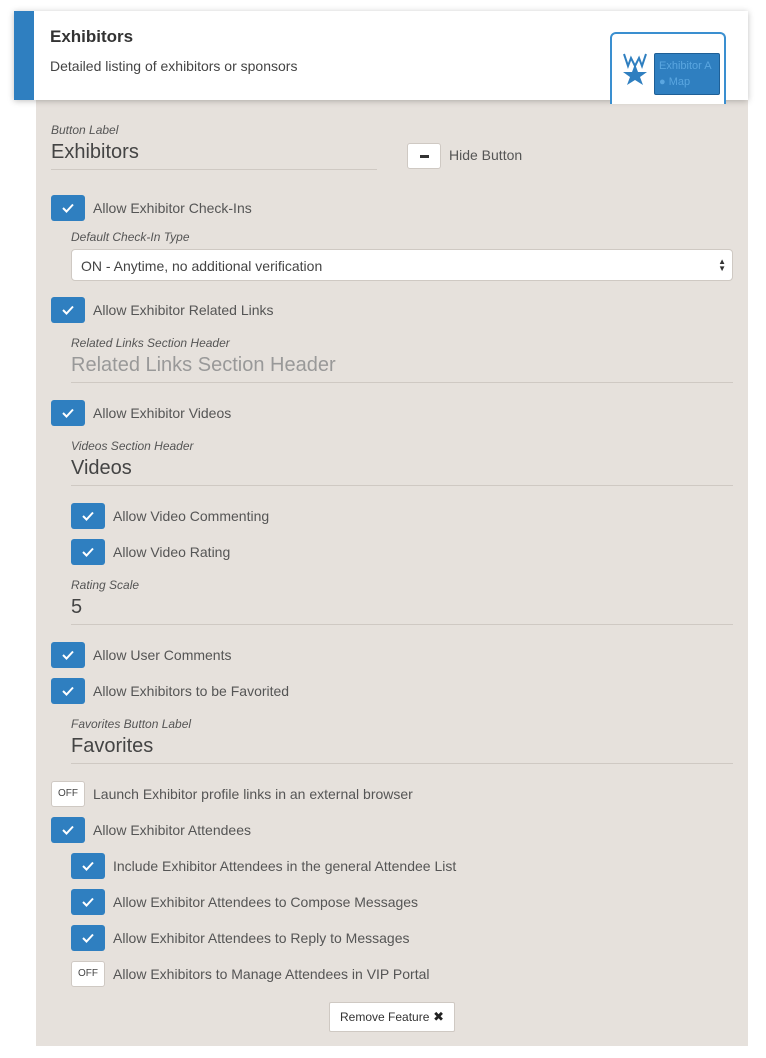 Image resolution: width=766 pixels, height=1058 pixels. What do you see at coordinates (130, 237) in the screenshot?
I see `checkin-type-label: Default Check-In Type` at bounding box center [130, 237].